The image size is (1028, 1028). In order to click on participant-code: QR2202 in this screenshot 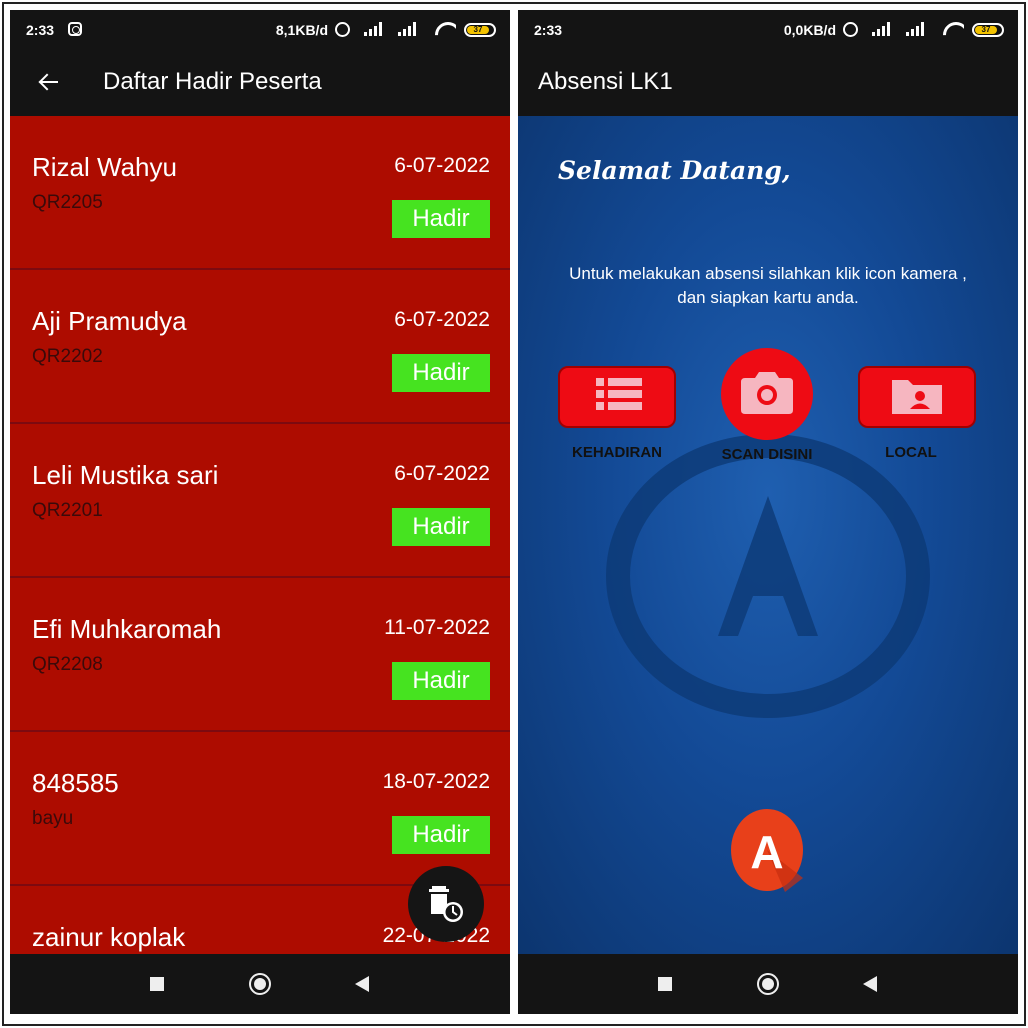, I will do `click(67, 356)`.